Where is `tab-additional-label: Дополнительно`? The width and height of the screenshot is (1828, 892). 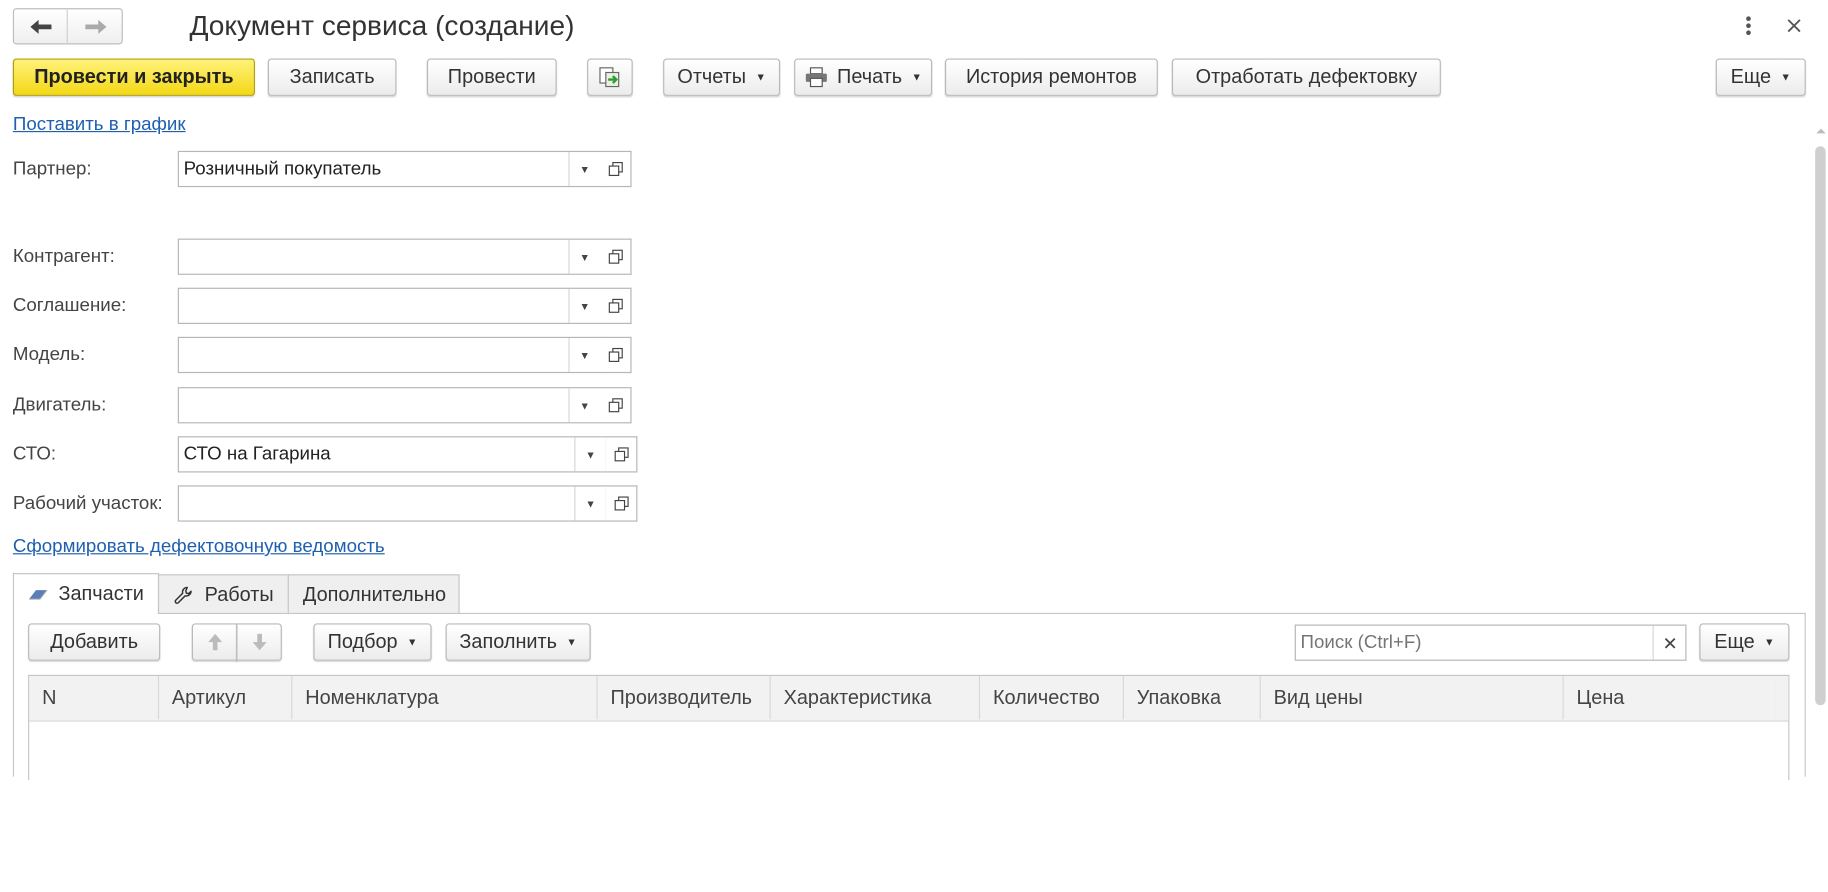 tab-additional-label: Дополнительно is located at coordinates (374, 594).